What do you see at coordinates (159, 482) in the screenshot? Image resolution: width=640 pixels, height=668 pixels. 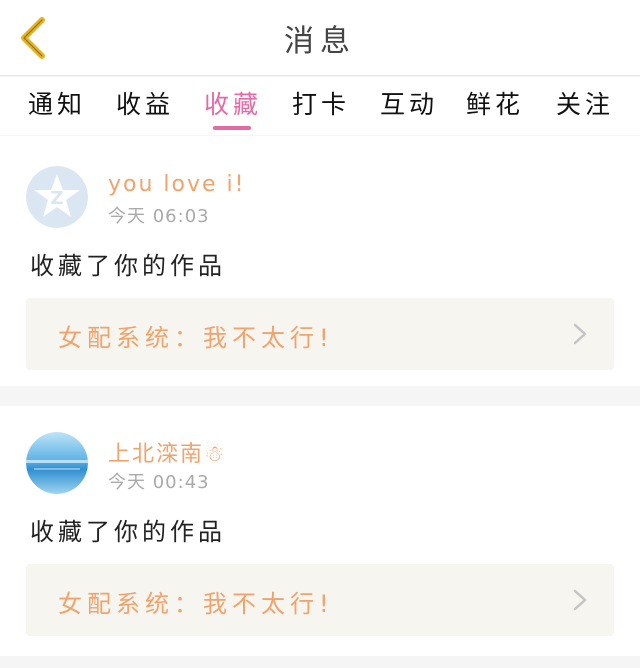 I see `timestamp: 今天 00:43` at bounding box center [159, 482].